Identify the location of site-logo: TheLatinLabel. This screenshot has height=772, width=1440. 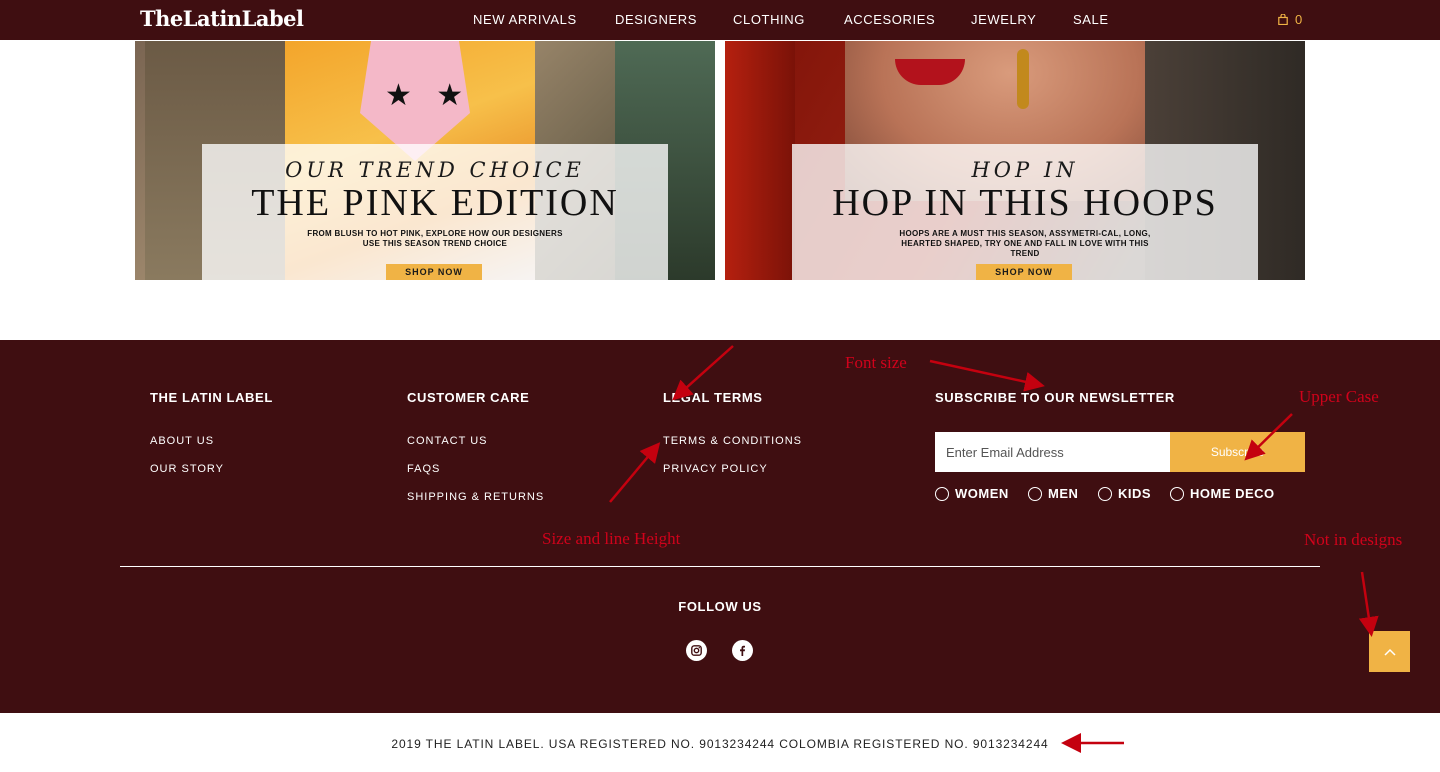
(222, 18).